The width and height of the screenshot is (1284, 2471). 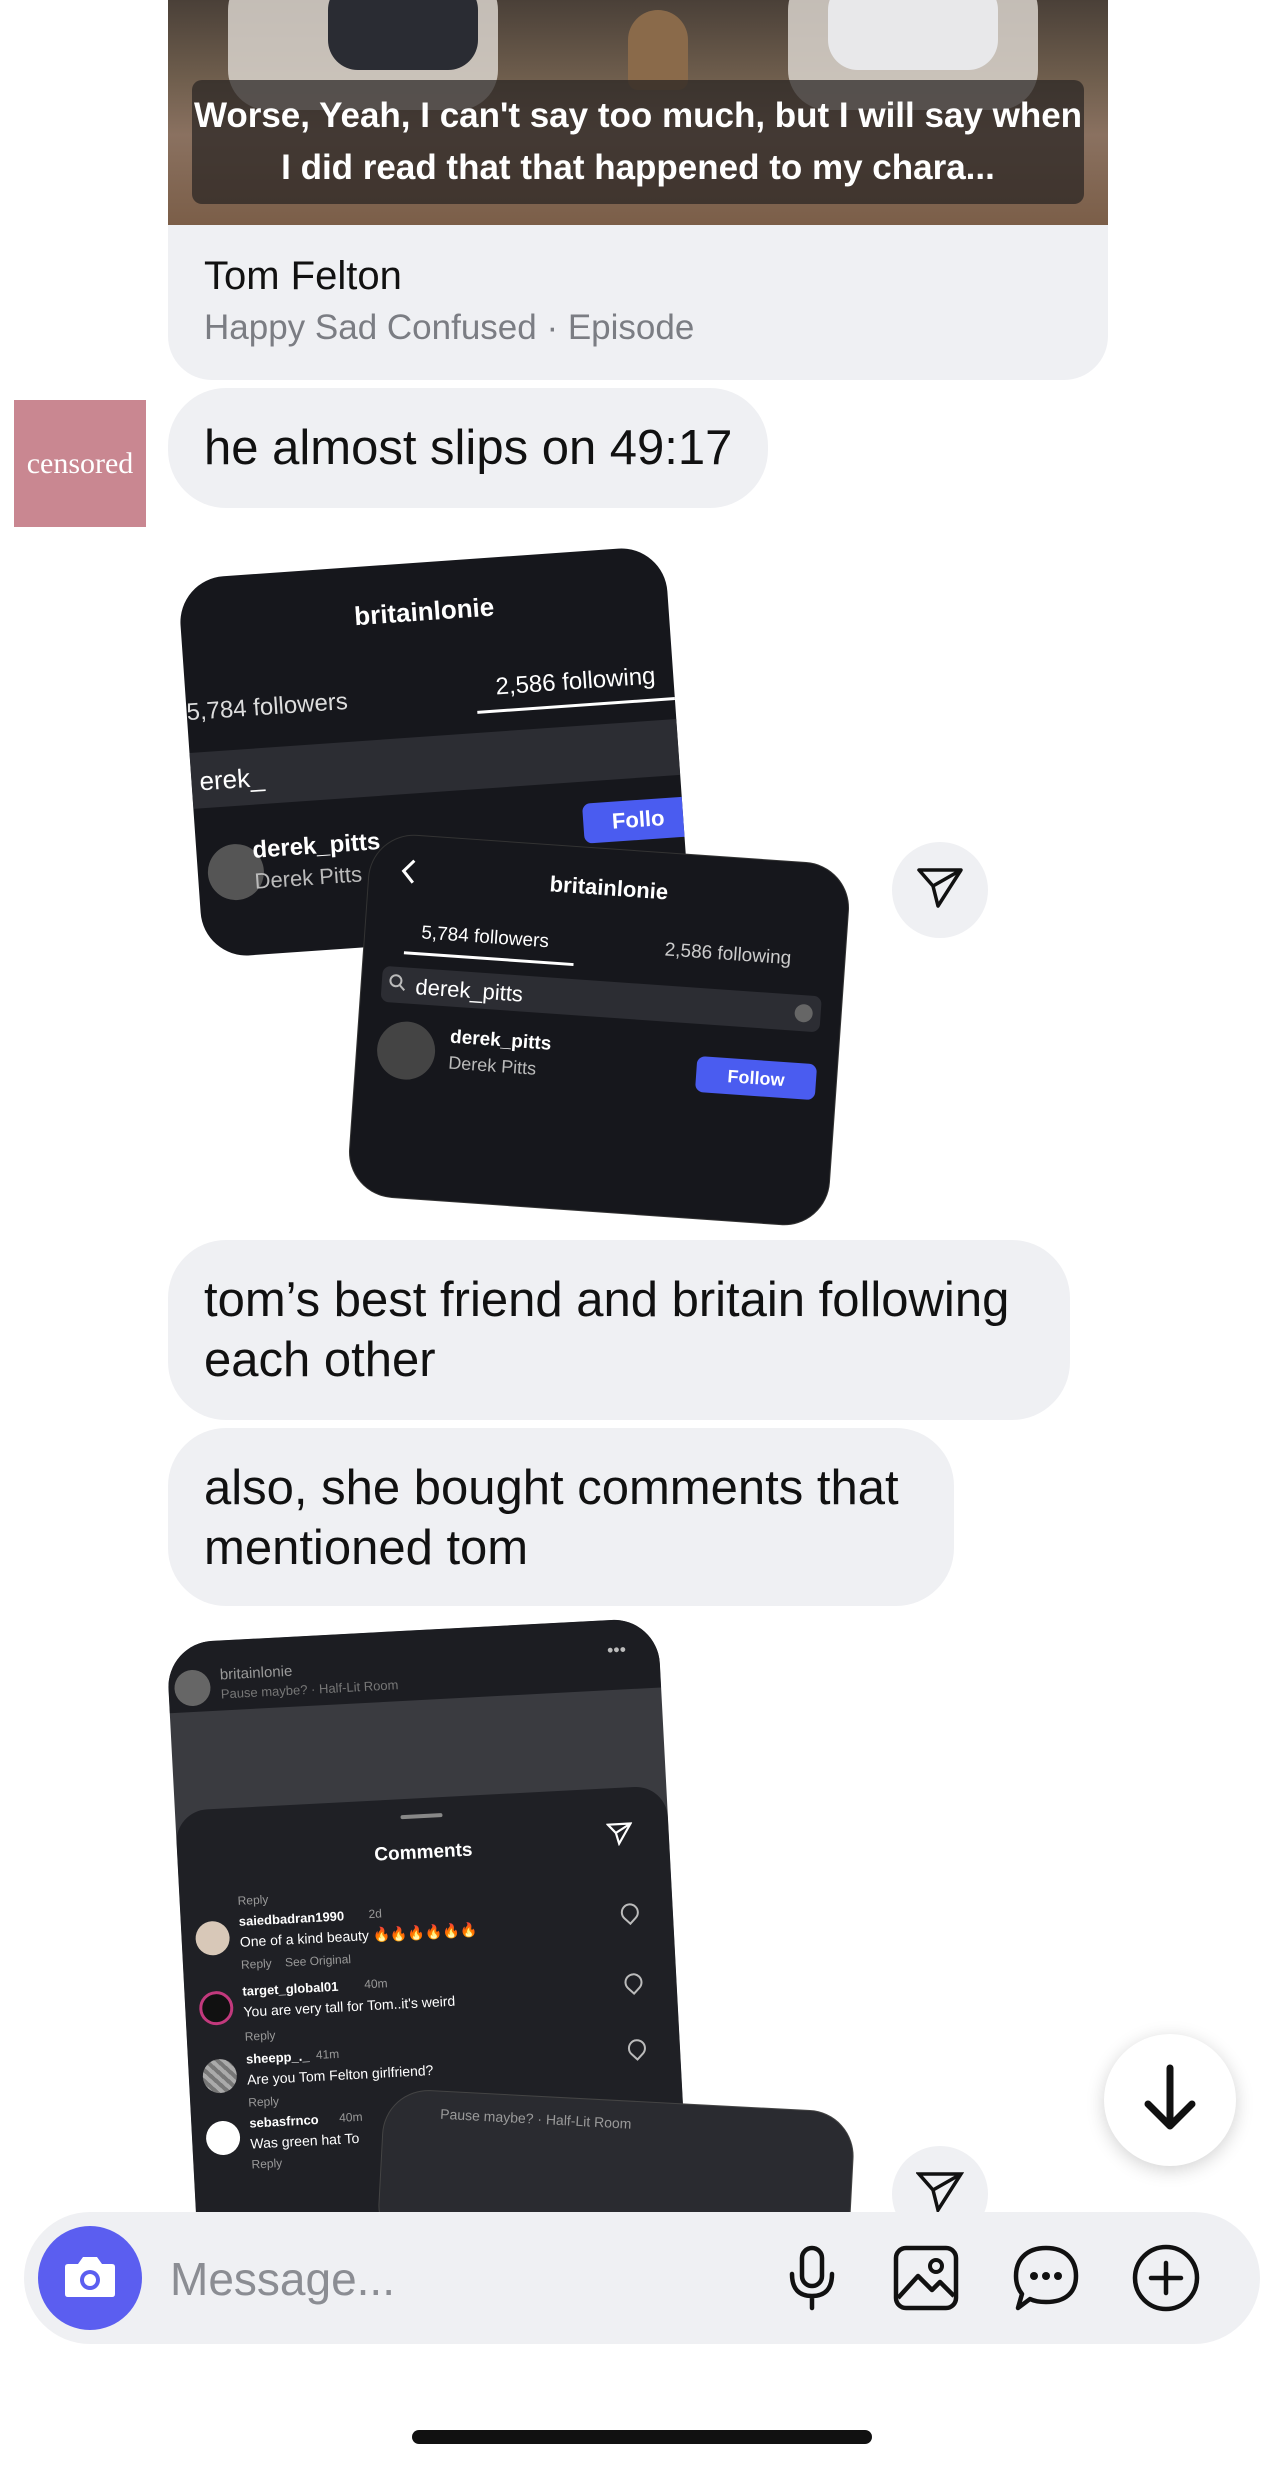 What do you see at coordinates (304, 2140) in the screenshot?
I see `comment-text: Was green hat To` at bounding box center [304, 2140].